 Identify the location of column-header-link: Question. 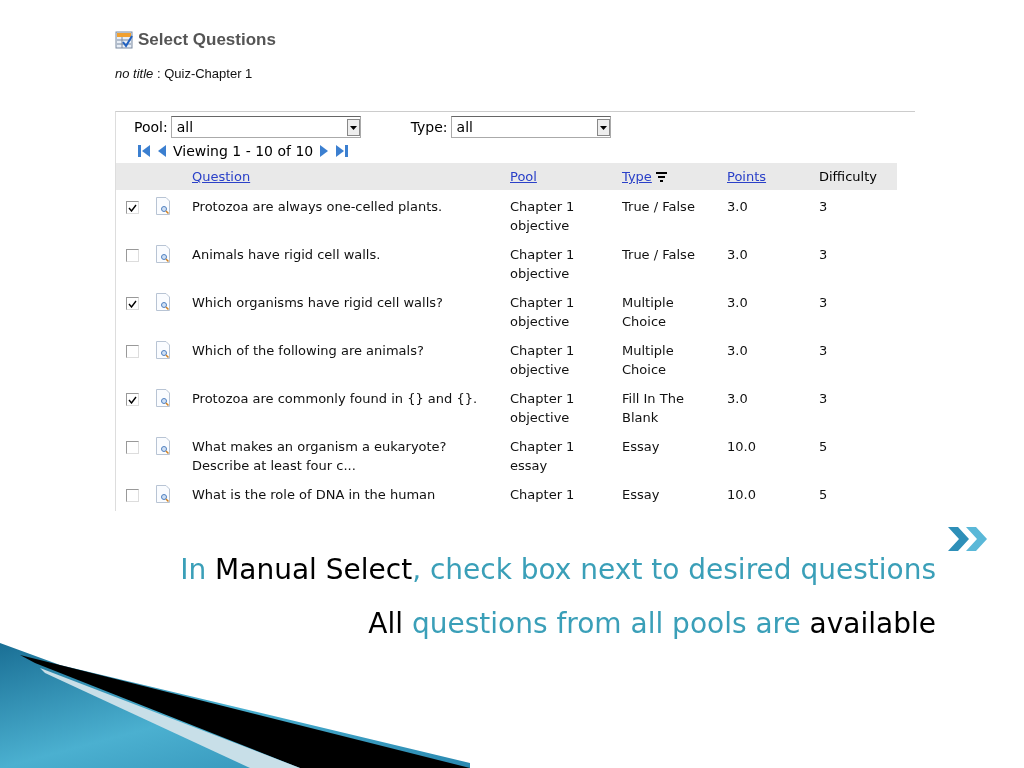
(221, 176).